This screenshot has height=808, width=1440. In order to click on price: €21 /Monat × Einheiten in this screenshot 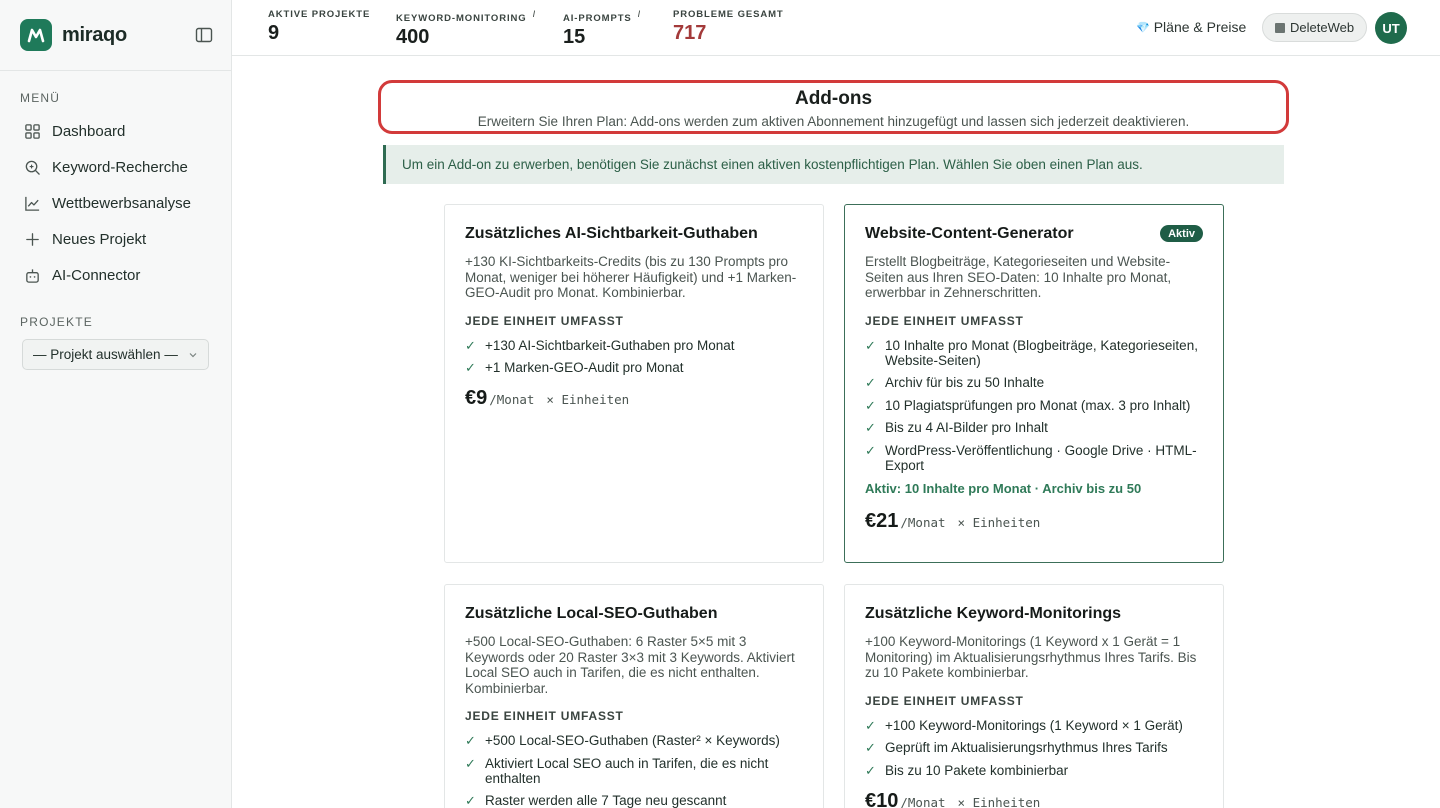, I will do `click(1034, 521)`.